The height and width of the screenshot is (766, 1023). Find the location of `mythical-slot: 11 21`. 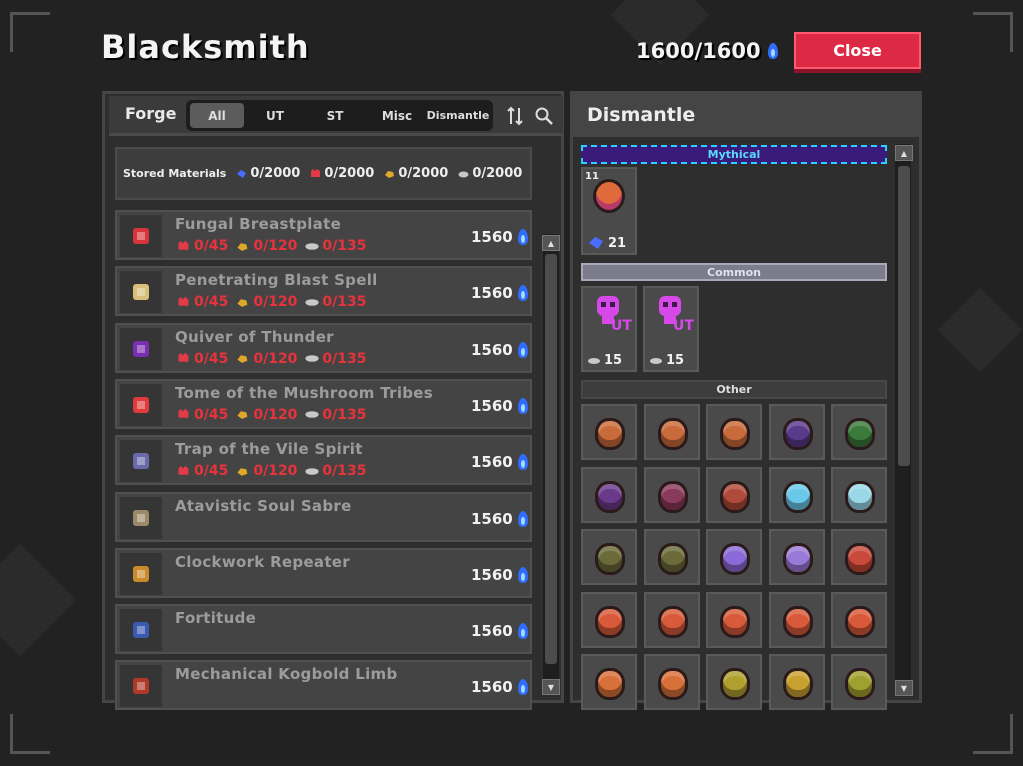

mythical-slot: 11 21 is located at coordinates (609, 211).